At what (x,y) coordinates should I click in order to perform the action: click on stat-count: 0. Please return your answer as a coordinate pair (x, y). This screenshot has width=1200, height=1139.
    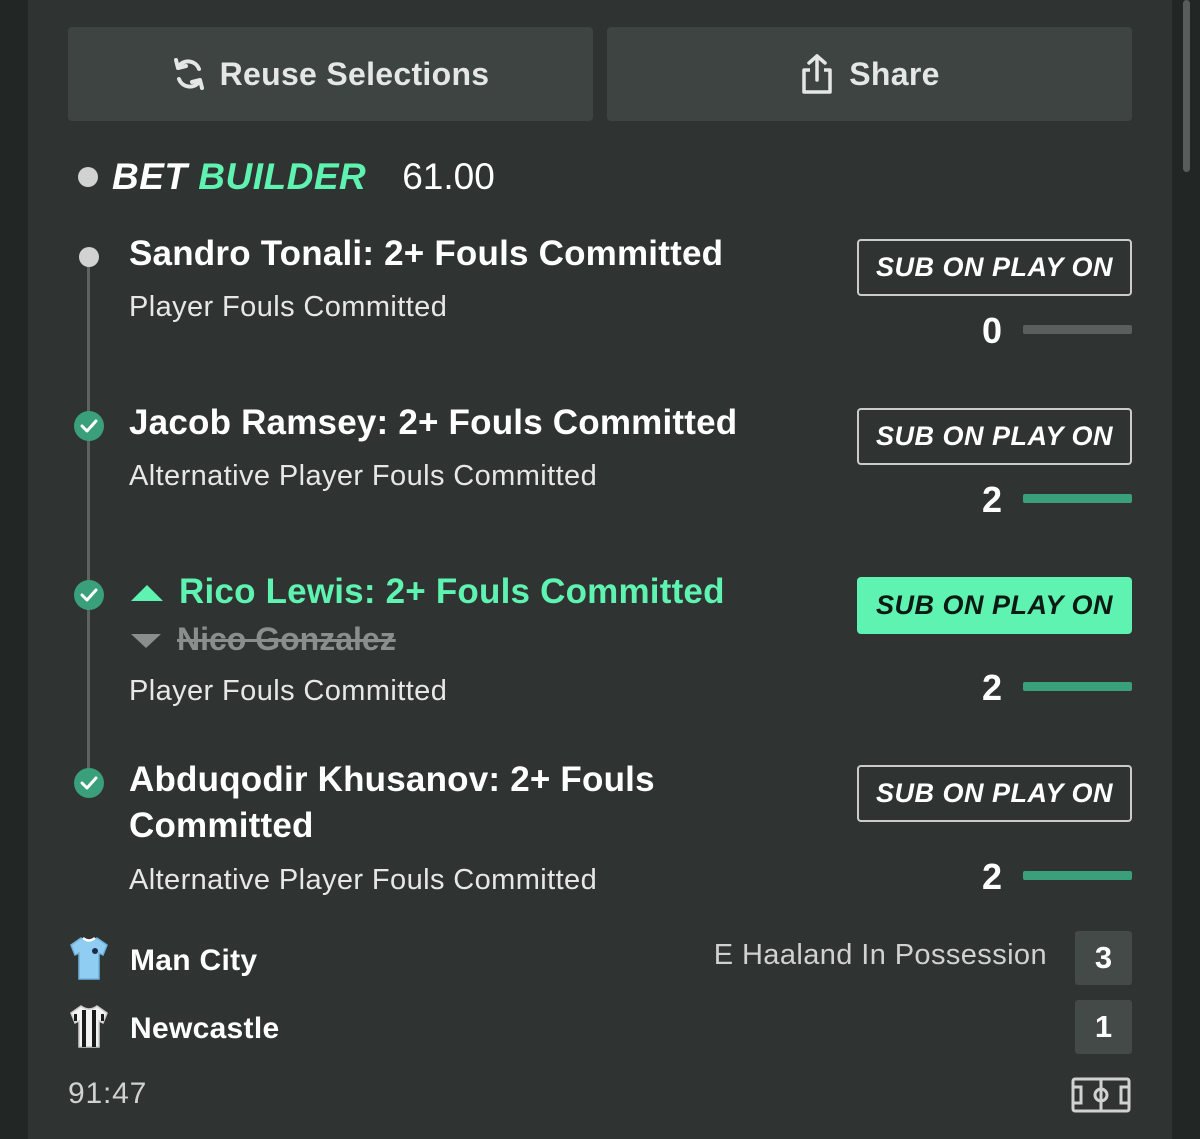
    Looking at the image, I should click on (992, 330).